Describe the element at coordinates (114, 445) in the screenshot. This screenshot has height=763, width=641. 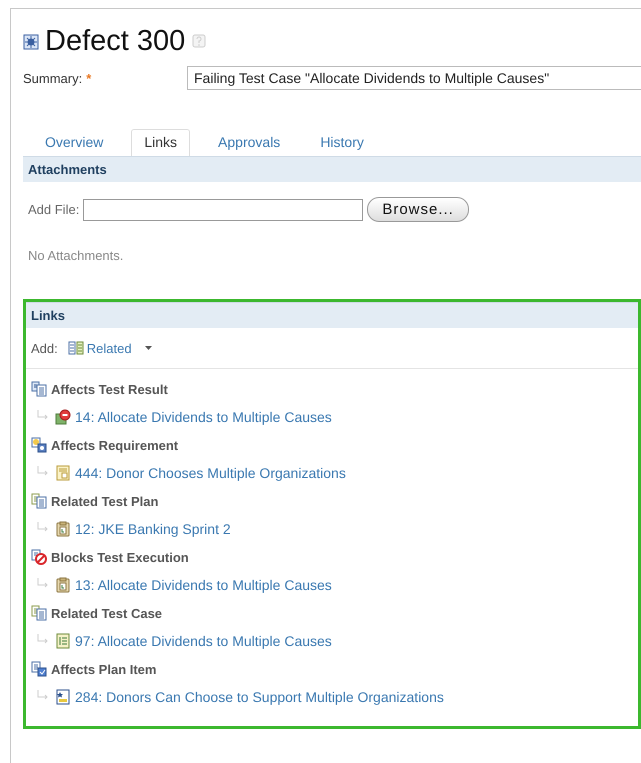
I see `link-group-label: Affects Requirement` at that location.